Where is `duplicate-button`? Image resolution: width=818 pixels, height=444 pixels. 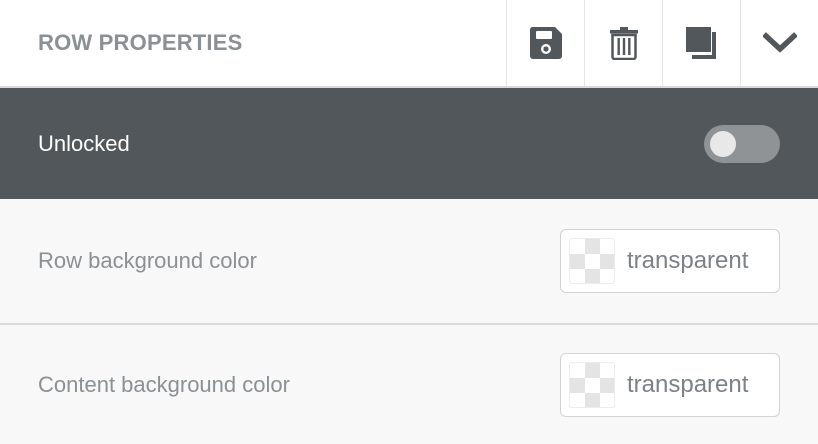 duplicate-button is located at coordinates (701, 43).